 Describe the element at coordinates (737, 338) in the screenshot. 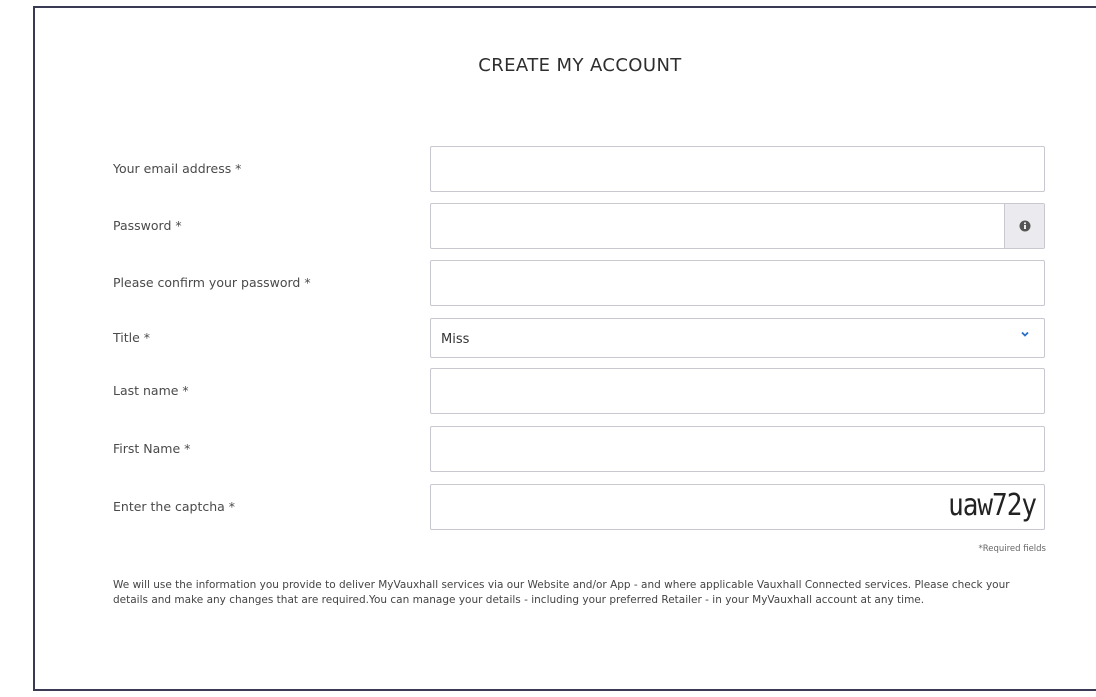

I see `title-select: Miss` at that location.